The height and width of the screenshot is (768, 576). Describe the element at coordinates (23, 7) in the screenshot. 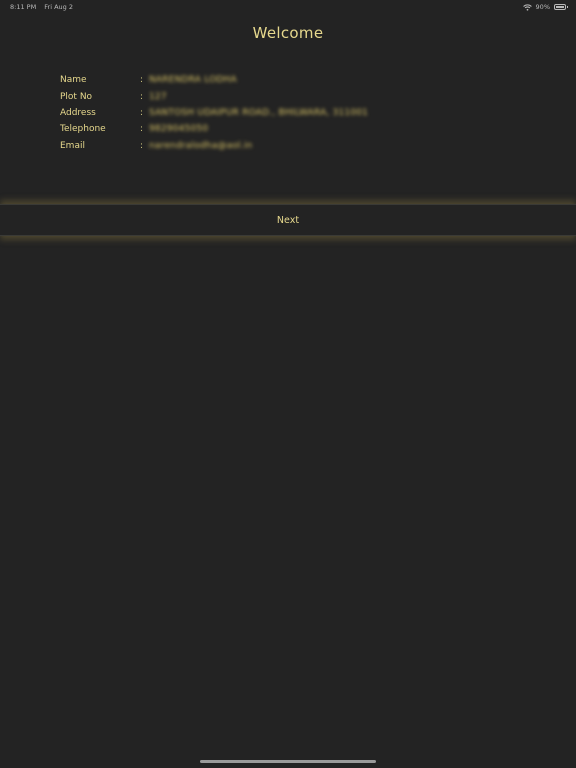

I see `status-time: 8:11 PM` at that location.